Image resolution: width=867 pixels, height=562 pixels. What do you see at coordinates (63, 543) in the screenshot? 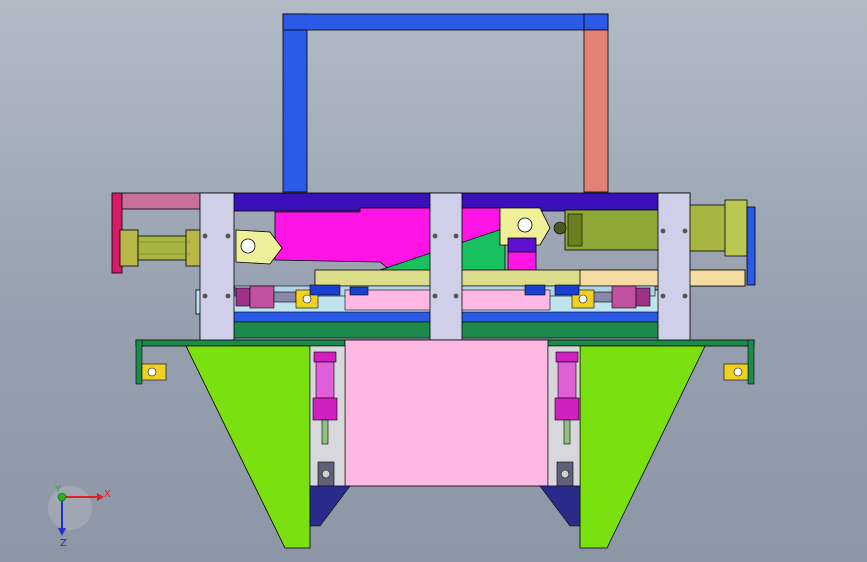
I see `z-axis-label: Z` at bounding box center [63, 543].